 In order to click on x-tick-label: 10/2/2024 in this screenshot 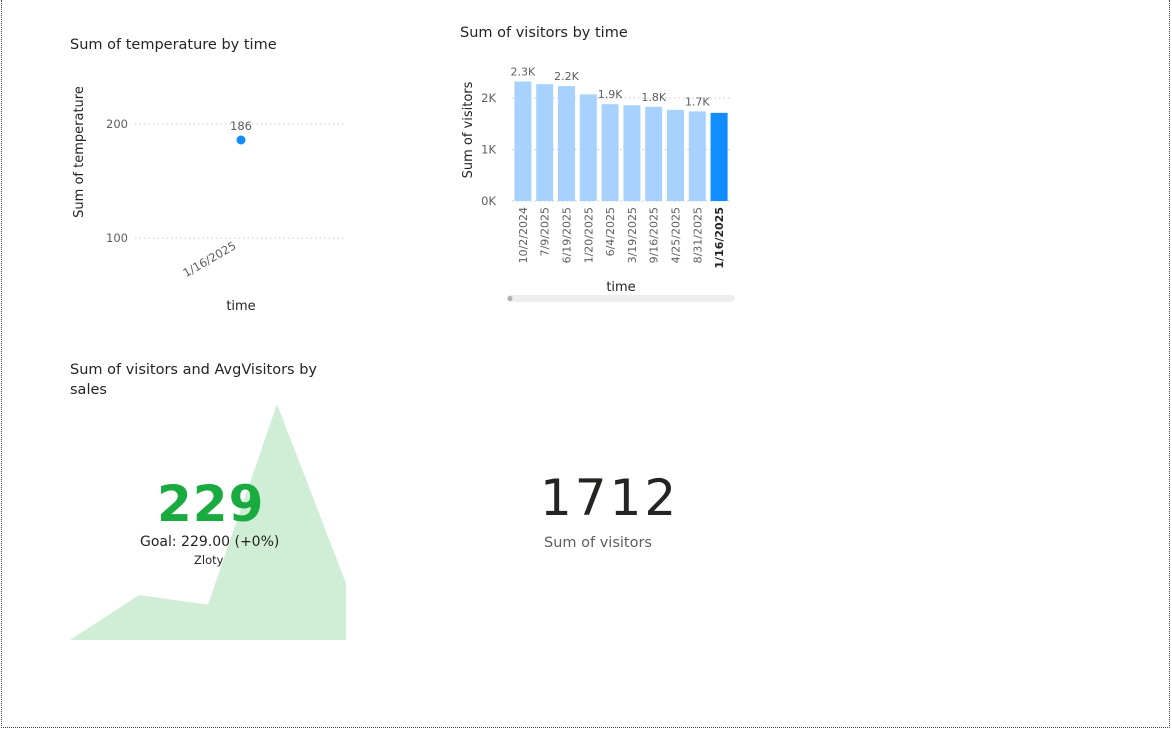, I will do `click(523, 235)`.